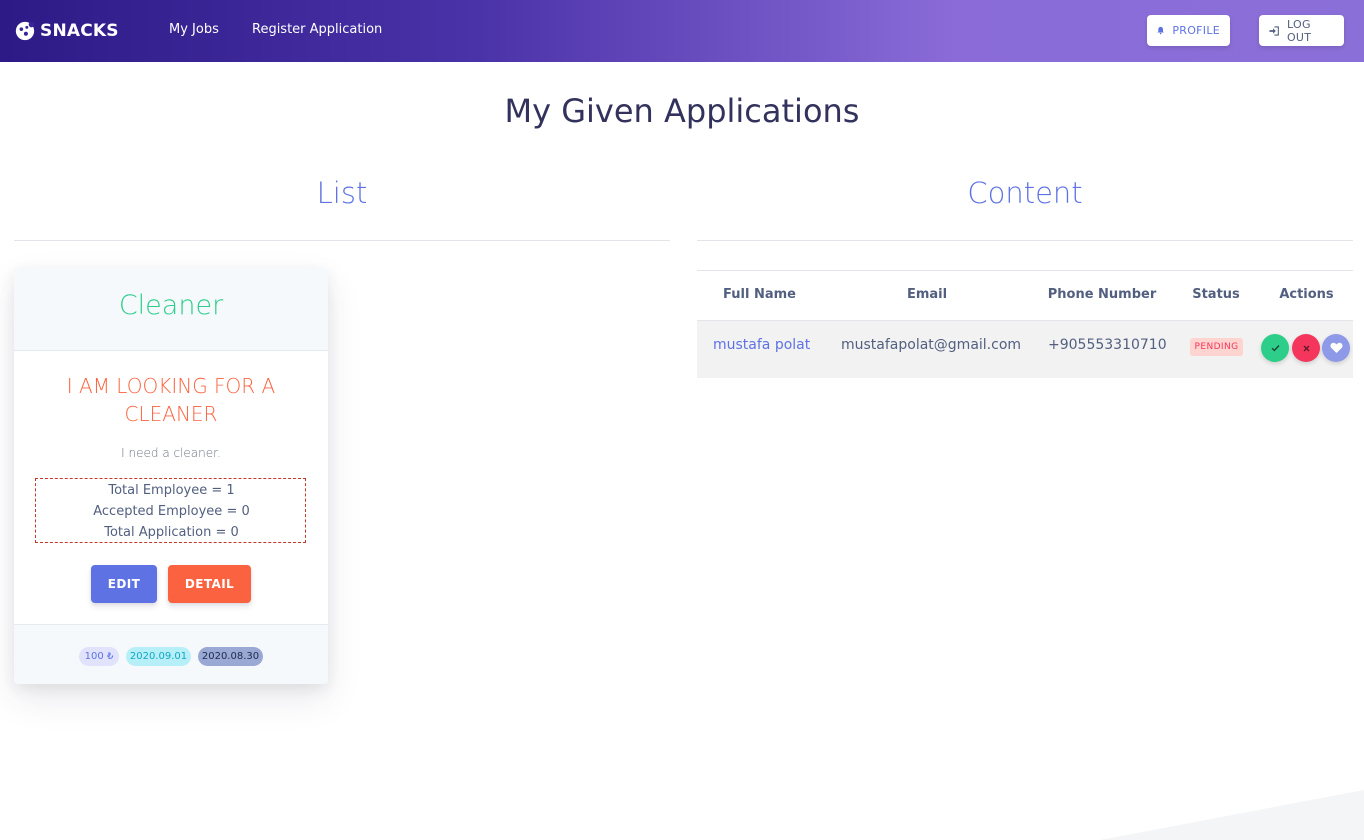 The image size is (1364, 840). Describe the element at coordinates (171, 453) in the screenshot. I see `job-description: I need a cleaner.` at that location.